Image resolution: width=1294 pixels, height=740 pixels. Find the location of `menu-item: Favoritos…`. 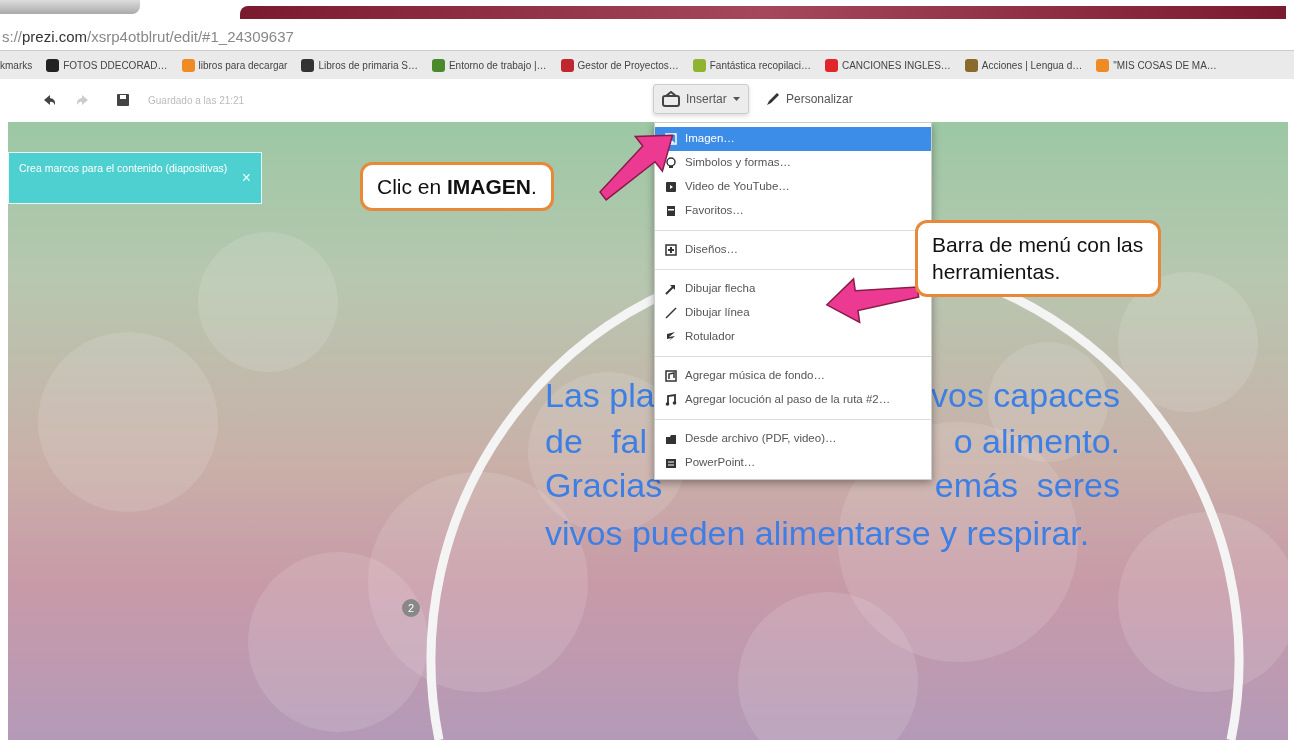

menu-item: Favoritos… is located at coordinates (793, 211).